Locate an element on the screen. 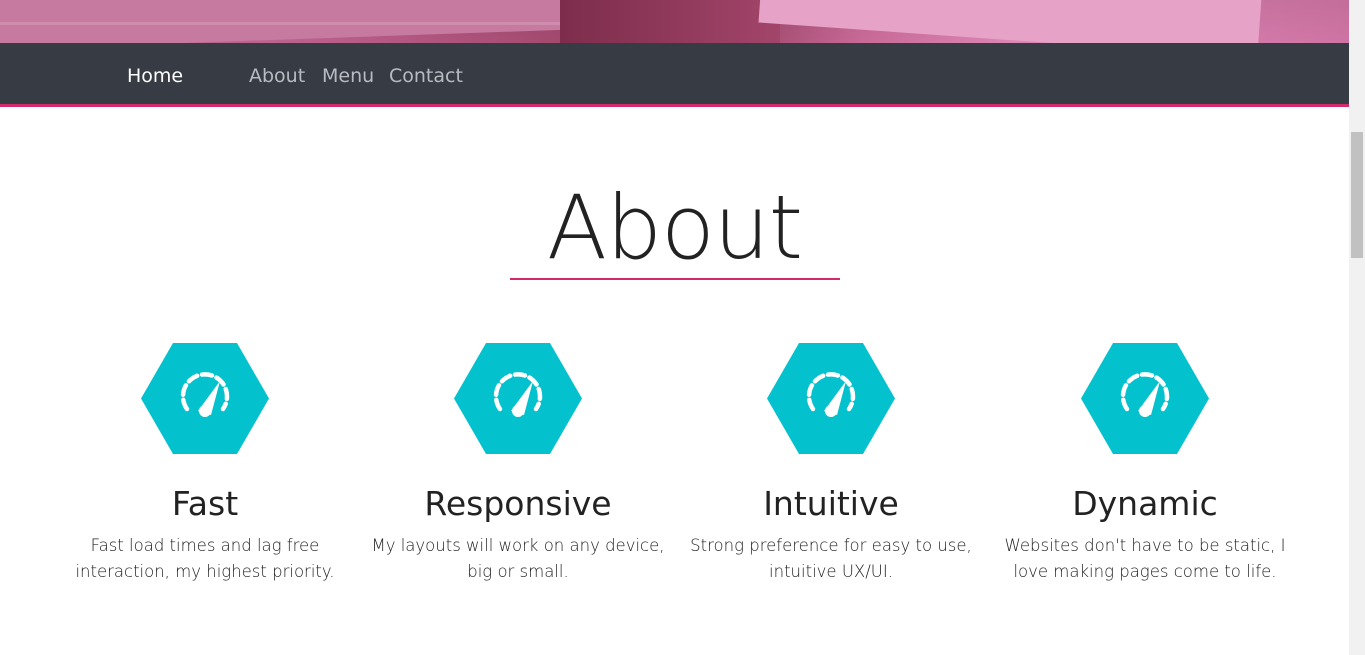 Image resolution: width=1365 pixels, height=655 pixels. feature-description-line: My layouts will work on any device, is located at coordinates (518, 545).